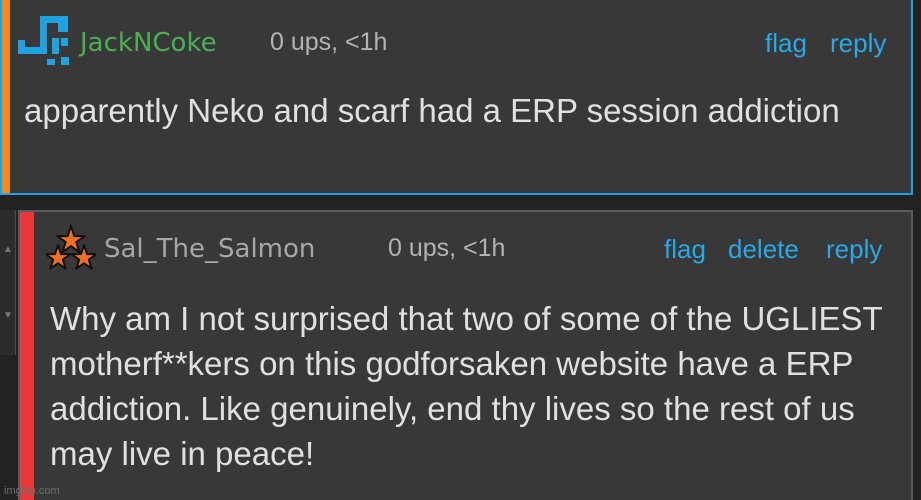  What do you see at coordinates (8, 249) in the screenshot?
I see `chevron-up-icon: ▲` at bounding box center [8, 249].